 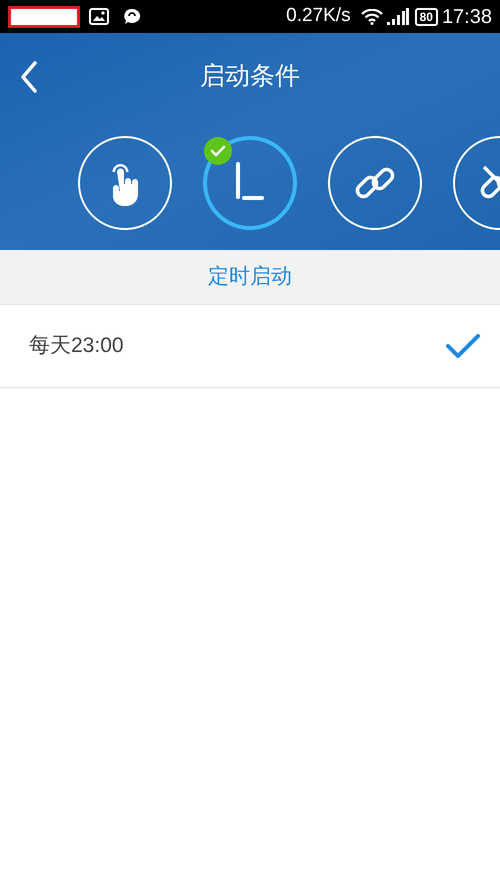 I want to click on image-icon, so click(x=99, y=16).